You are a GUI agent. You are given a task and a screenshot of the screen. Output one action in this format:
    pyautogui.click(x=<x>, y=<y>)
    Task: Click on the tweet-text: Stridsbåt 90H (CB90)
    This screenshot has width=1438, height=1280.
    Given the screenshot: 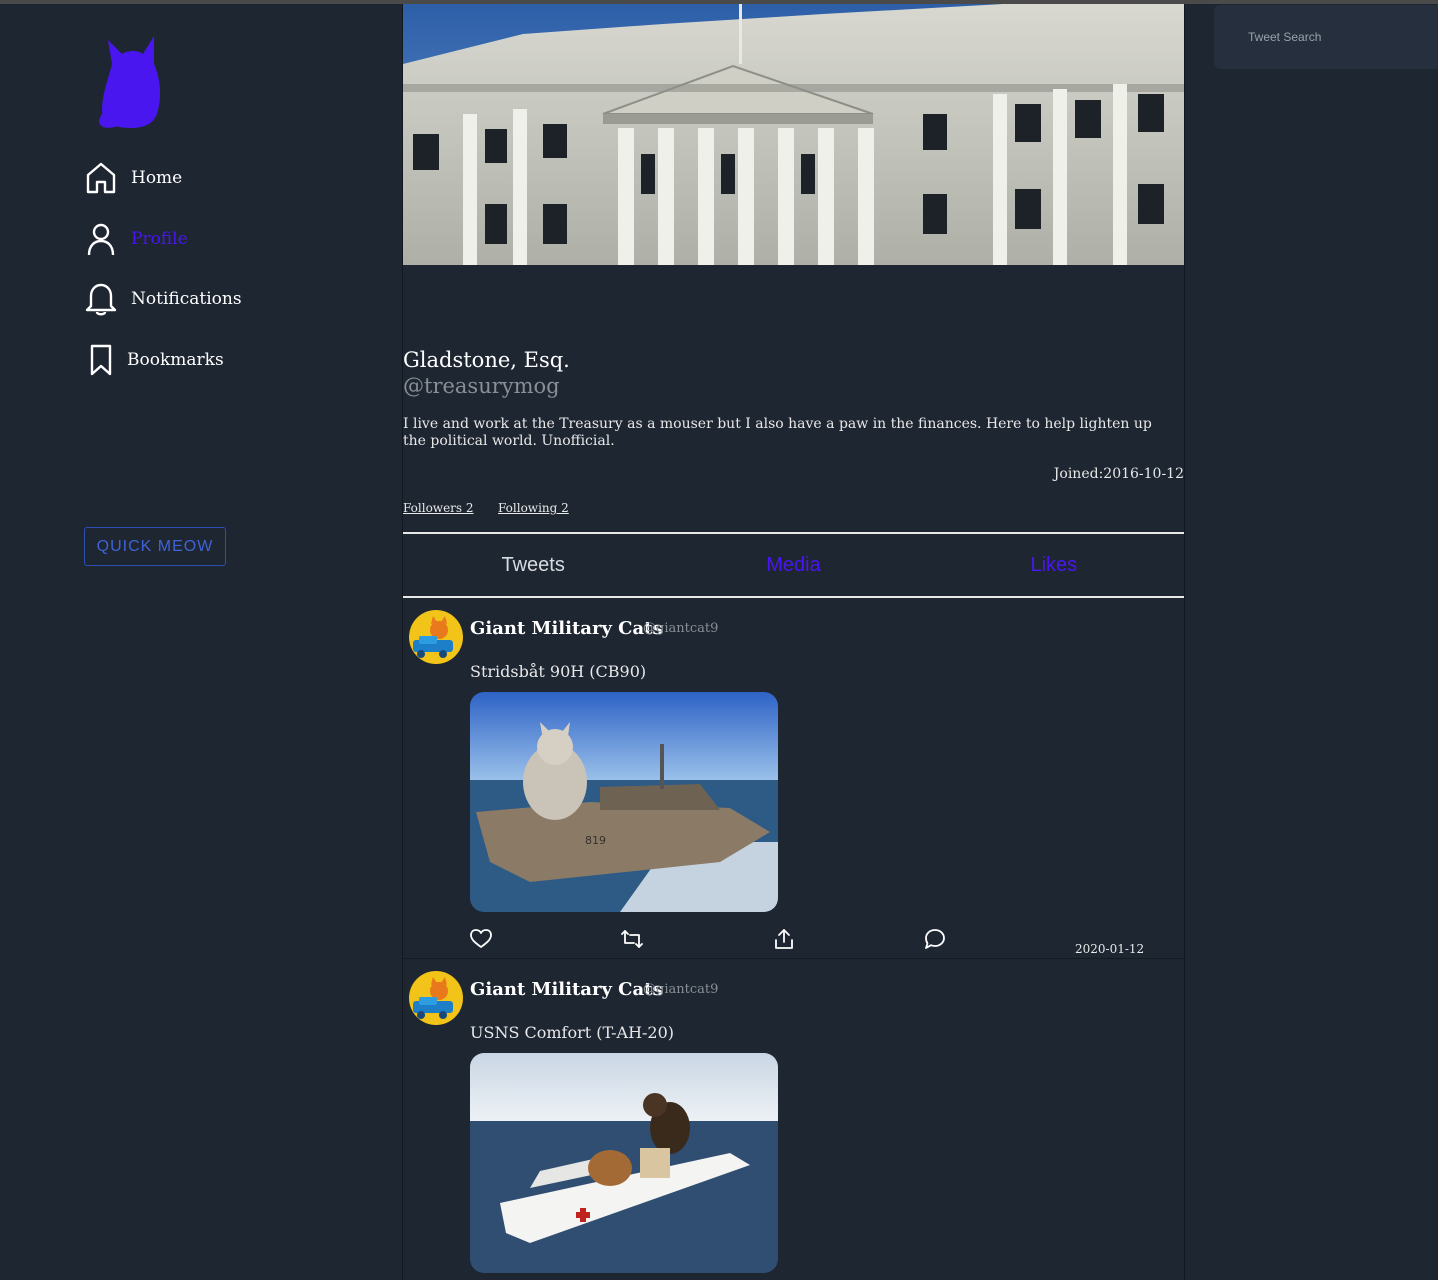 What is the action you would take?
    pyautogui.click(x=558, y=671)
    